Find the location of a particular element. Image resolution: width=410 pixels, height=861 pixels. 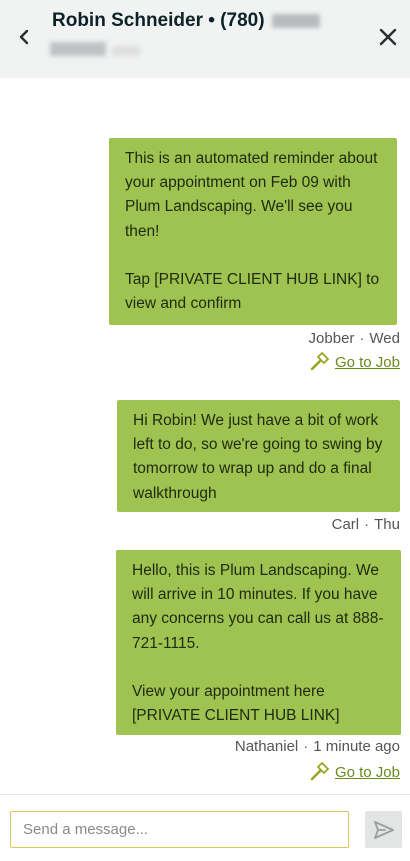

send-icon is located at coordinates (383, 829).